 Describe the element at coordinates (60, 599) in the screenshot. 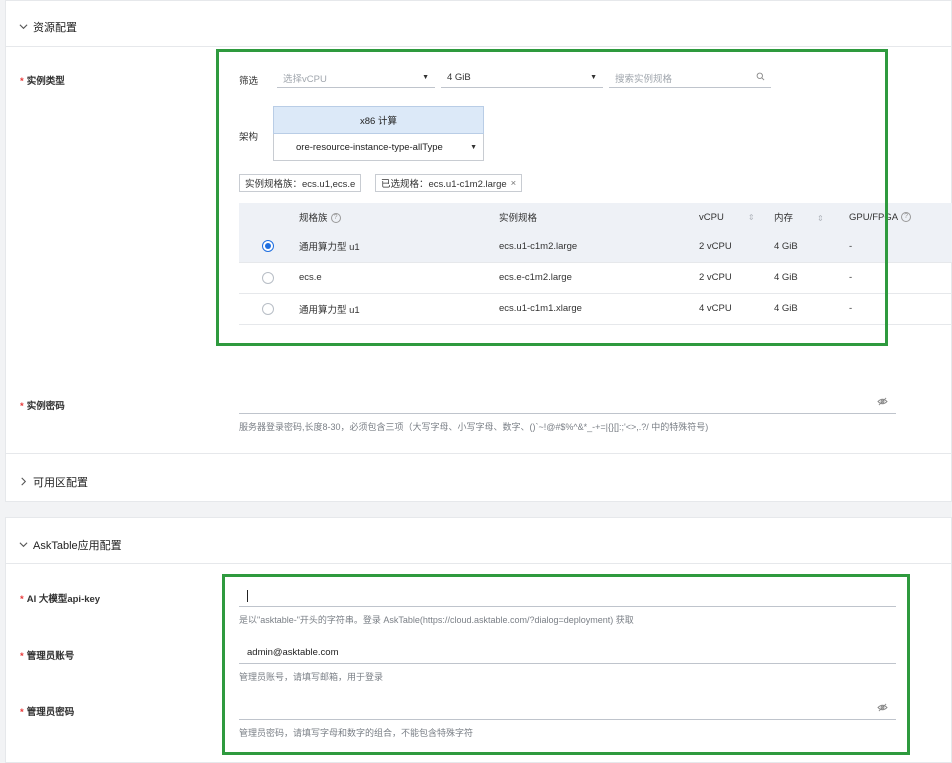

I see `apikey-label: * AI 大模型api-key` at that location.